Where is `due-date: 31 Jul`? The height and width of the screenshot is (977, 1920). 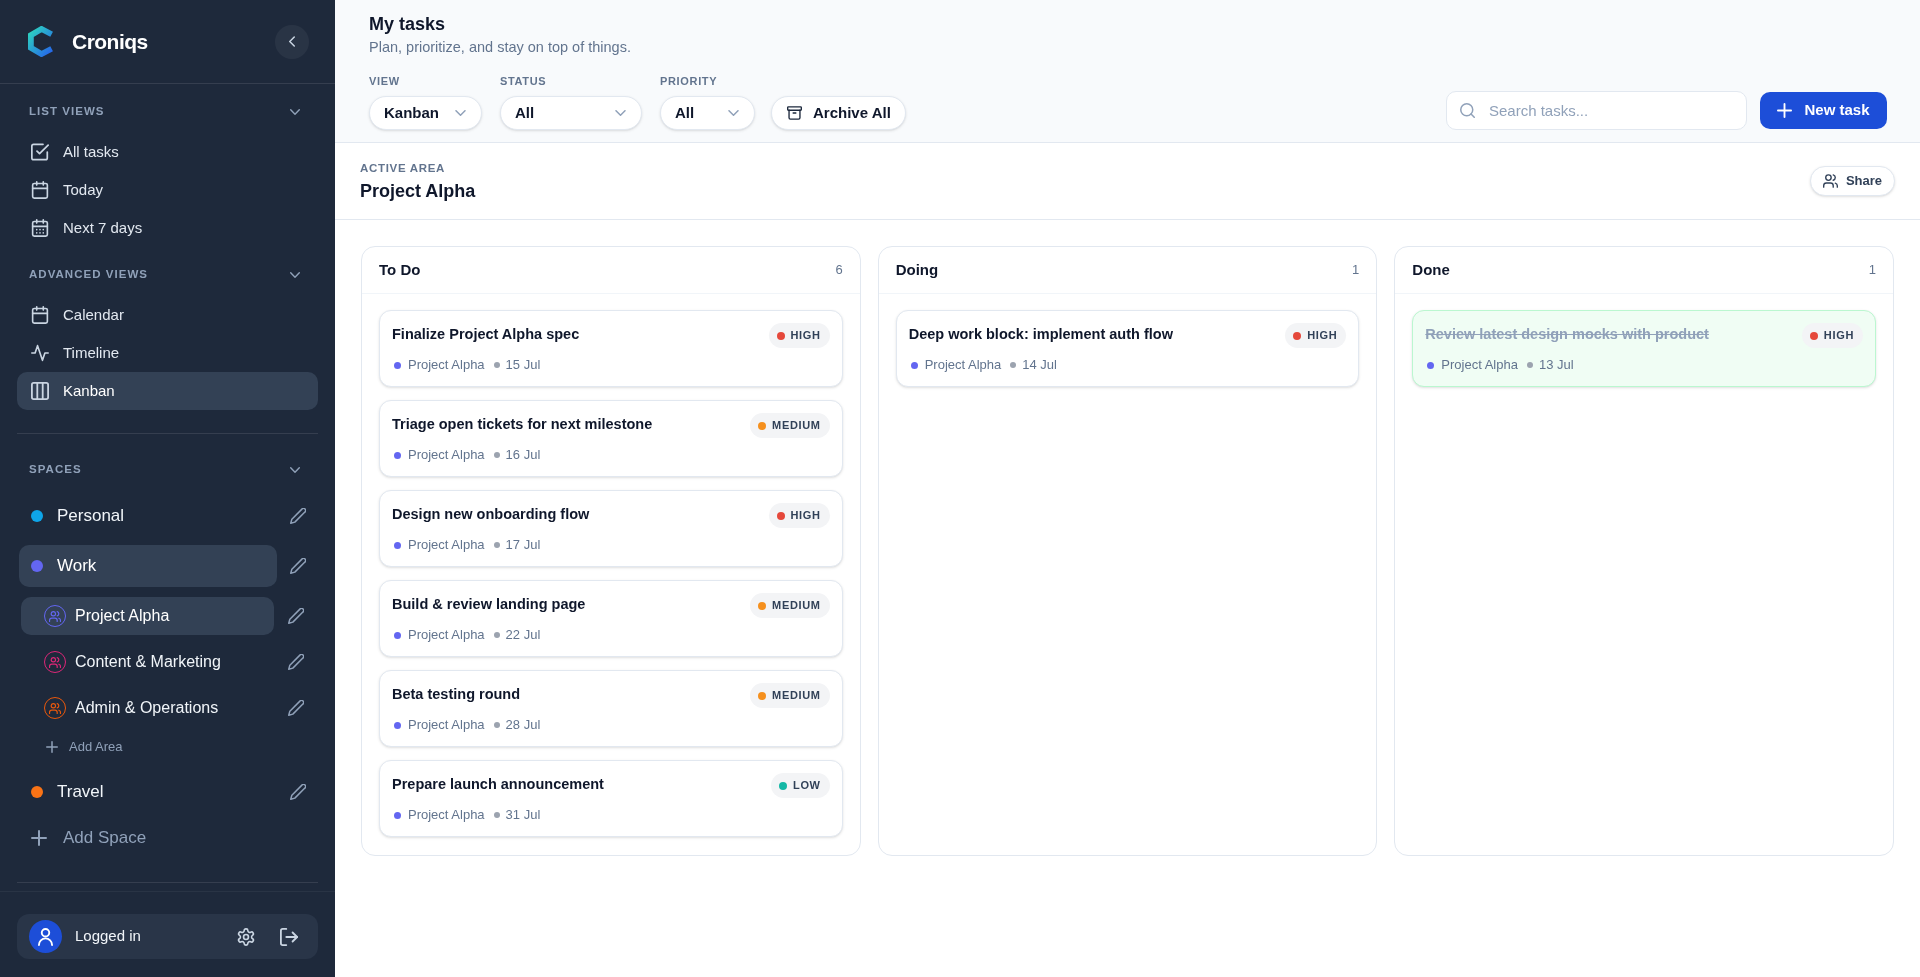
due-date: 31 Jul is located at coordinates (523, 815).